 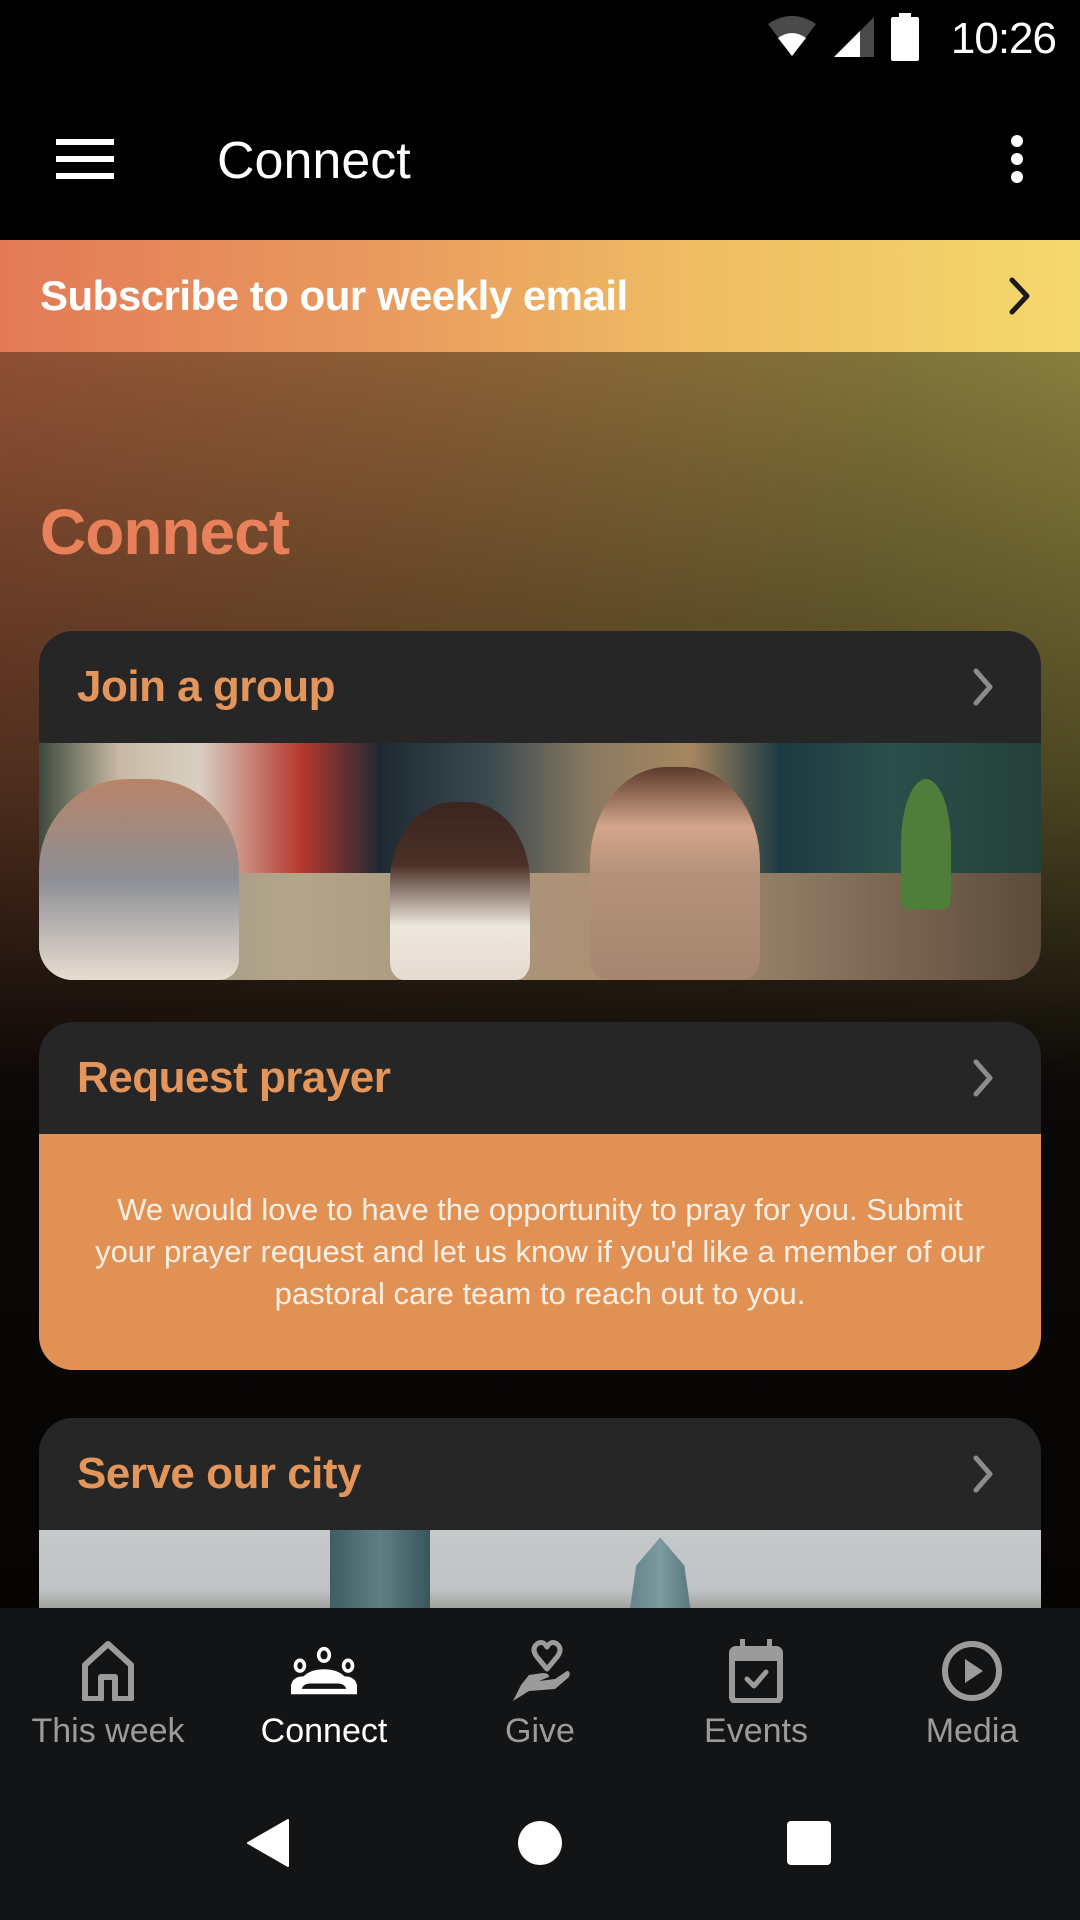 I want to click on subscribe-banner: Subscribe to our weekly email, so click(x=540, y=296).